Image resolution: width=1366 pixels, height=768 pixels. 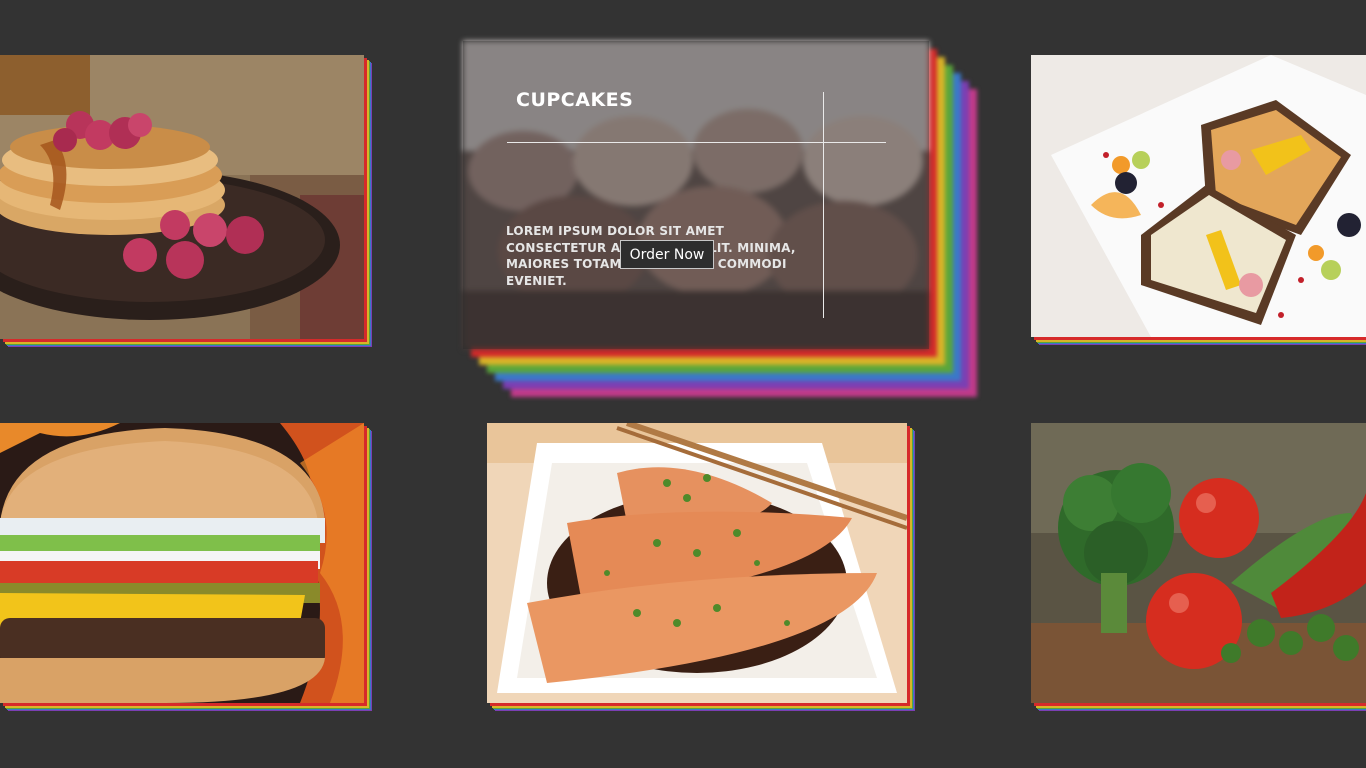 I want to click on card-title: CUPCAKES, so click(x=575, y=100).